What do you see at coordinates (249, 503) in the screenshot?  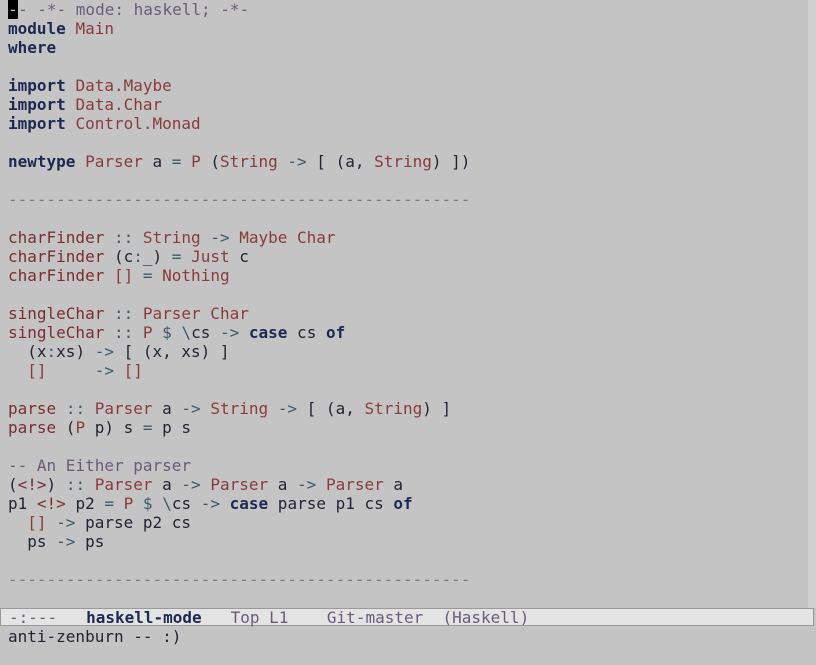 I see `code-token-keyword: case` at bounding box center [249, 503].